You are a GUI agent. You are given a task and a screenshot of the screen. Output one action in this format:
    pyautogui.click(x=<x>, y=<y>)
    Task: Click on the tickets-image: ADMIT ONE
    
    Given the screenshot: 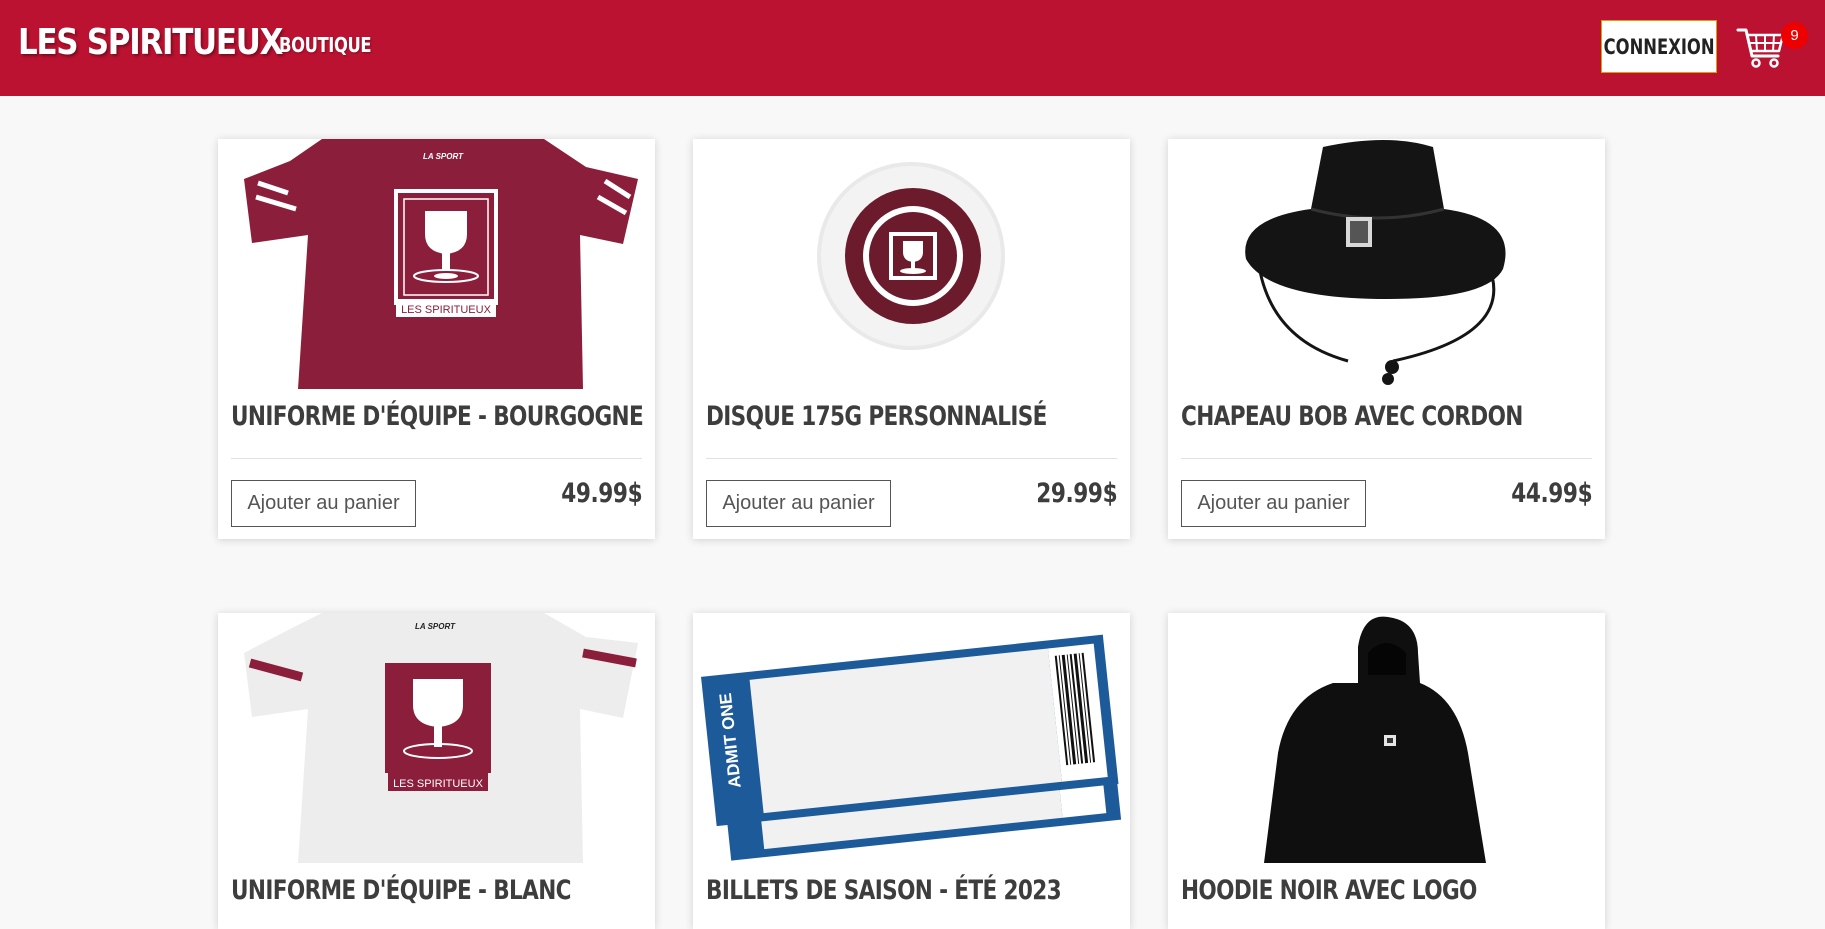 What is the action you would take?
    pyautogui.click(x=911, y=738)
    